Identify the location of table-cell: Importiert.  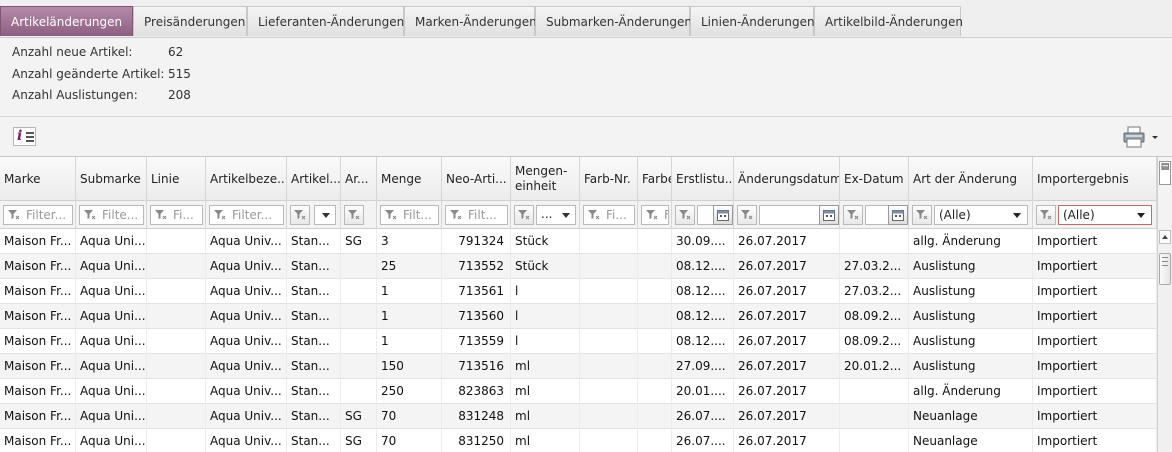
(1095, 241).